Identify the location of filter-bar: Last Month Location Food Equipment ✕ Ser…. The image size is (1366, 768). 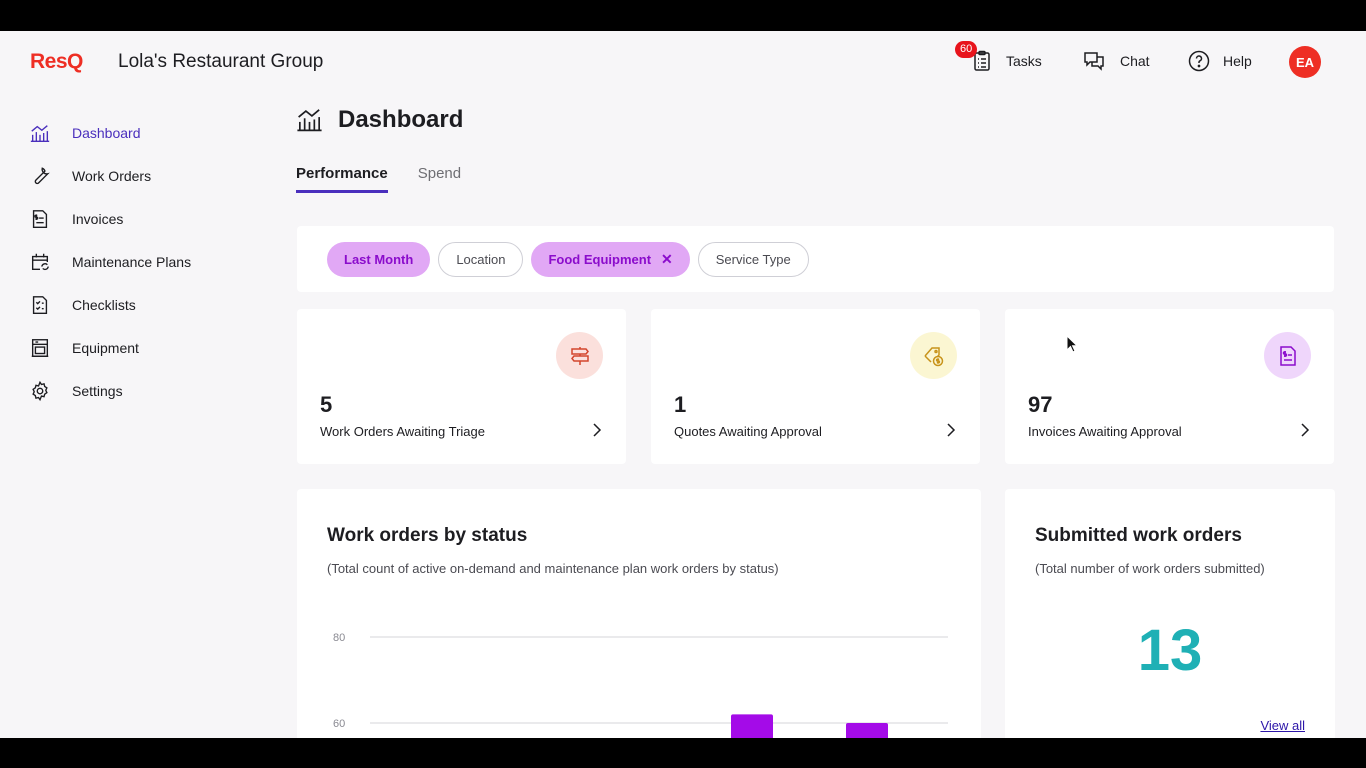
(815, 259).